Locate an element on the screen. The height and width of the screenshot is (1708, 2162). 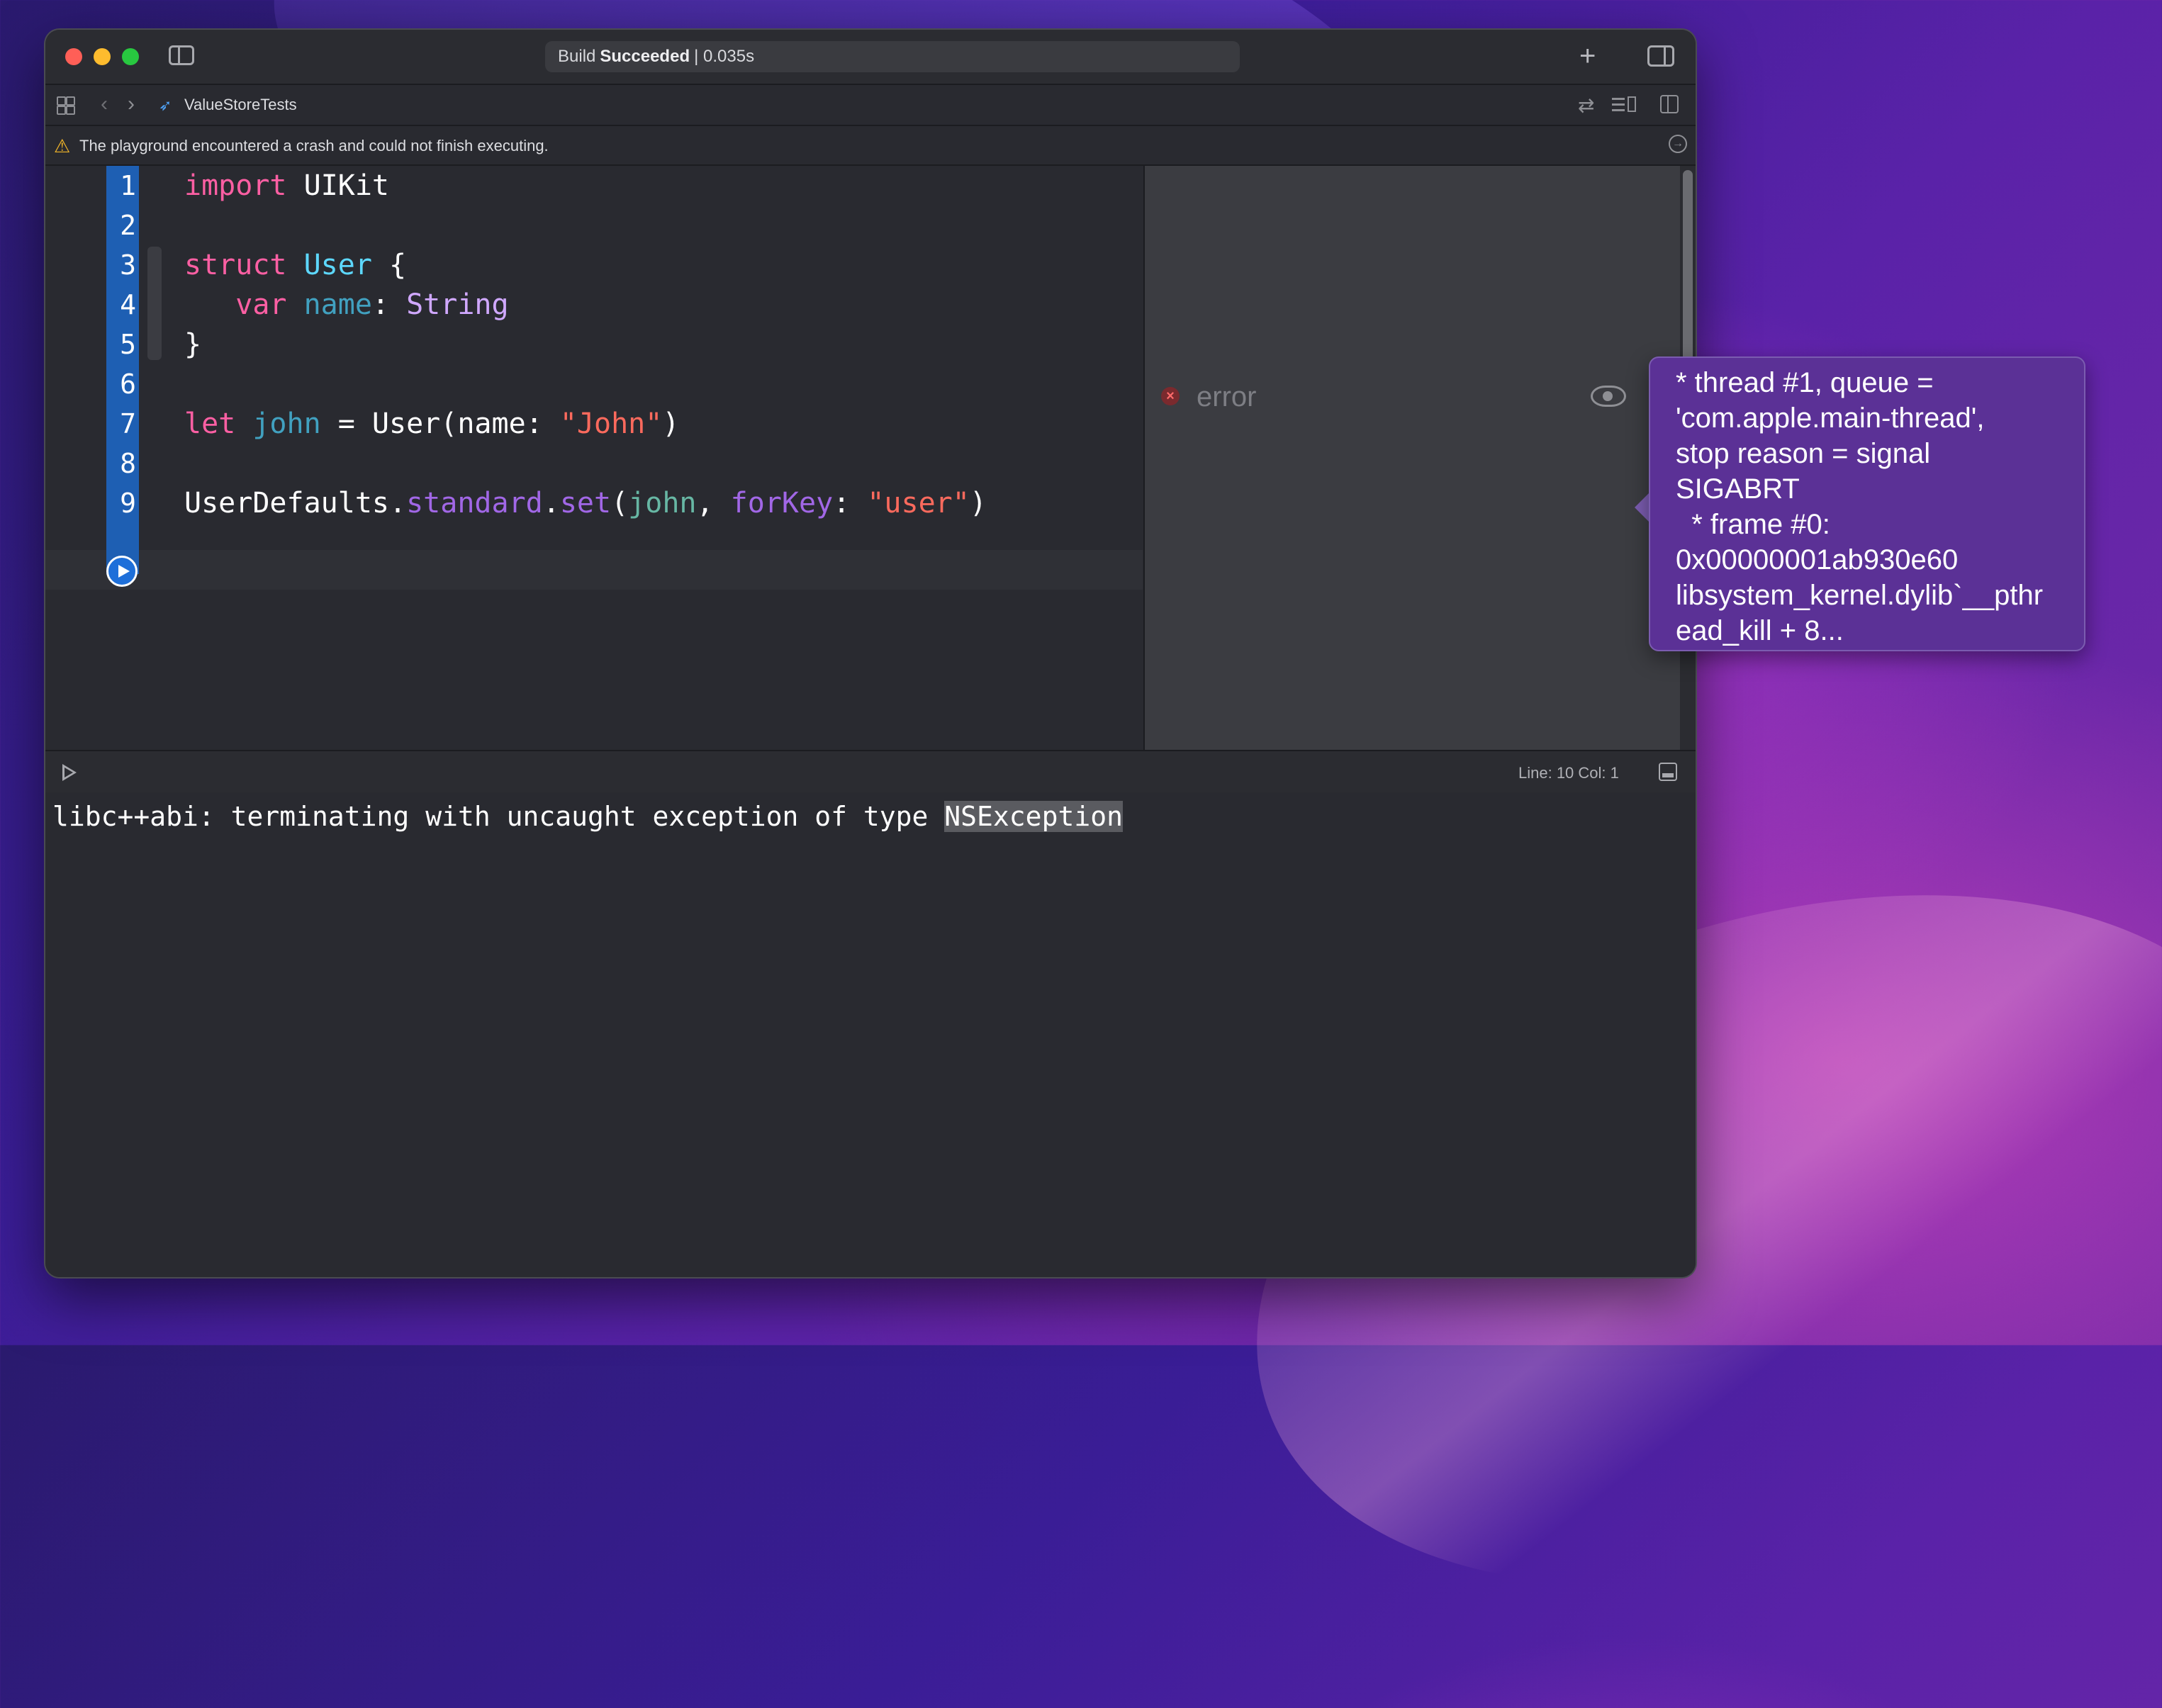
related-items-icon is located at coordinates (66, 105).